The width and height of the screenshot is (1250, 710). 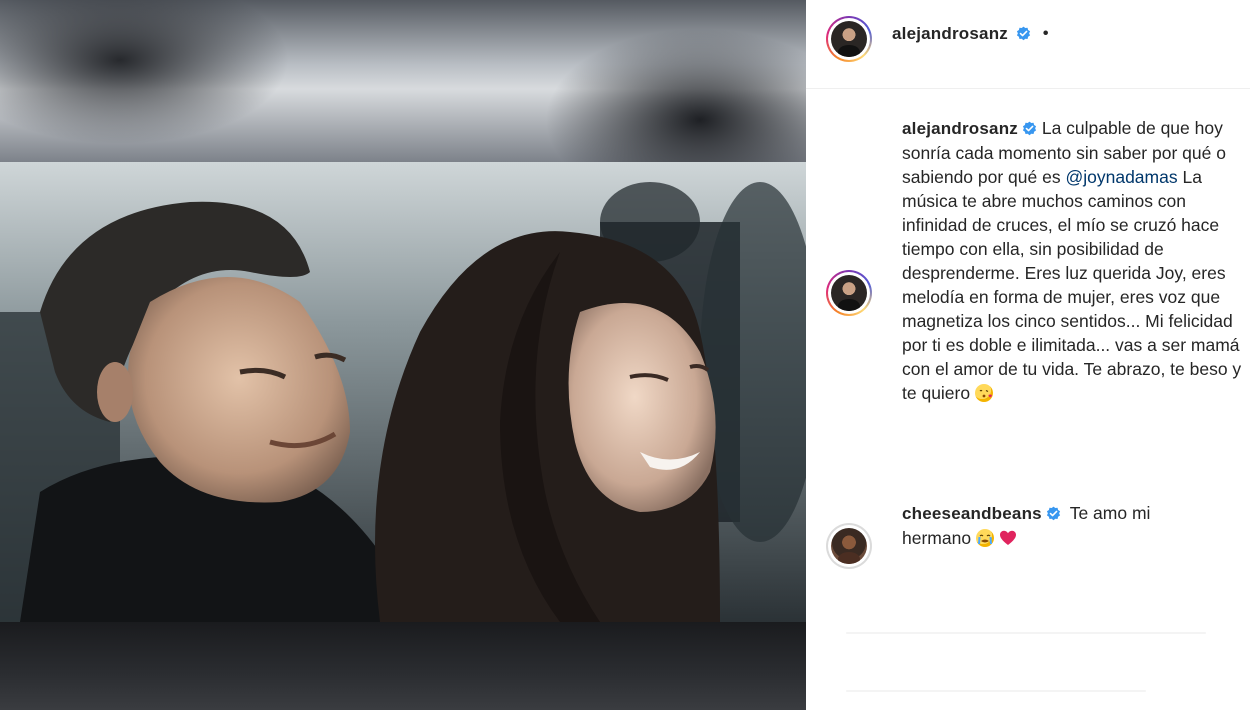 What do you see at coordinates (403, 666) in the screenshot?
I see `blurred-background-bottom` at bounding box center [403, 666].